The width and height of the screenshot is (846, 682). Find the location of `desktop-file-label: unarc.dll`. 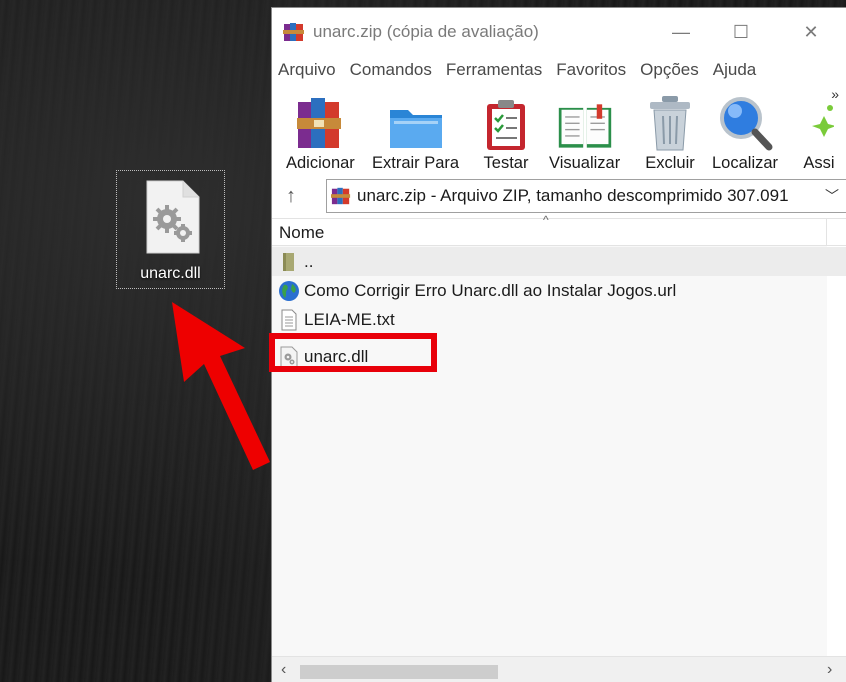

desktop-file-label: unarc.dll is located at coordinates (170, 273).